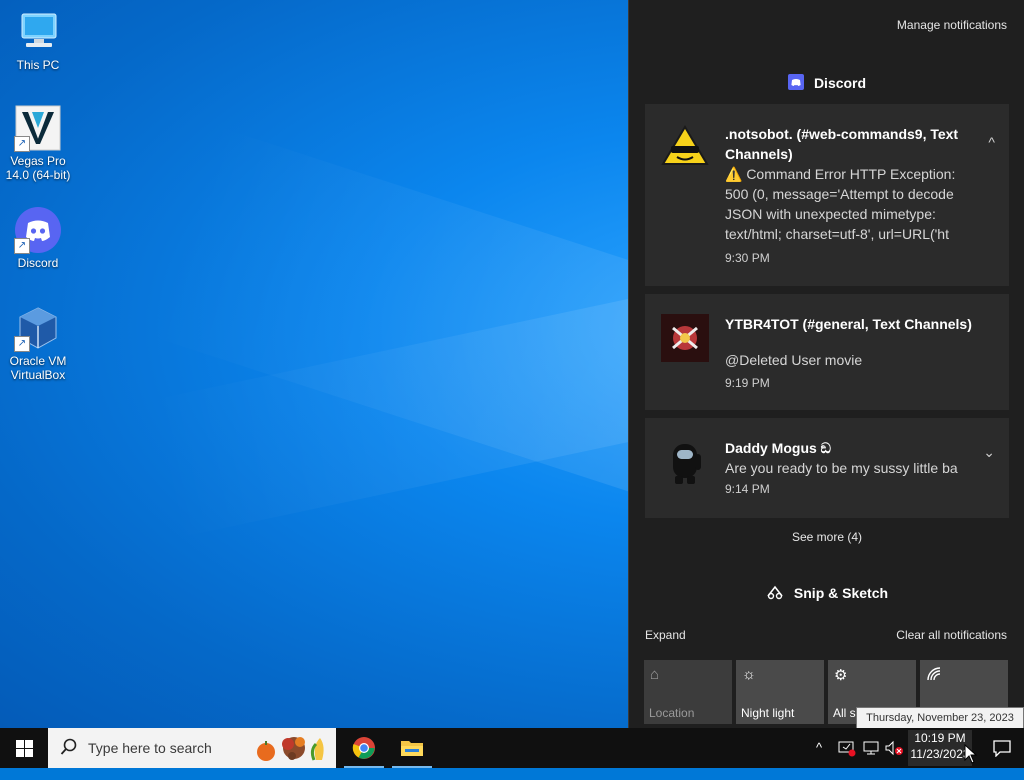 Image resolution: width=1024 pixels, height=780 pixels. Describe the element at coordinates (934, 676) in the screenshot. I see `network-icon` at that location.